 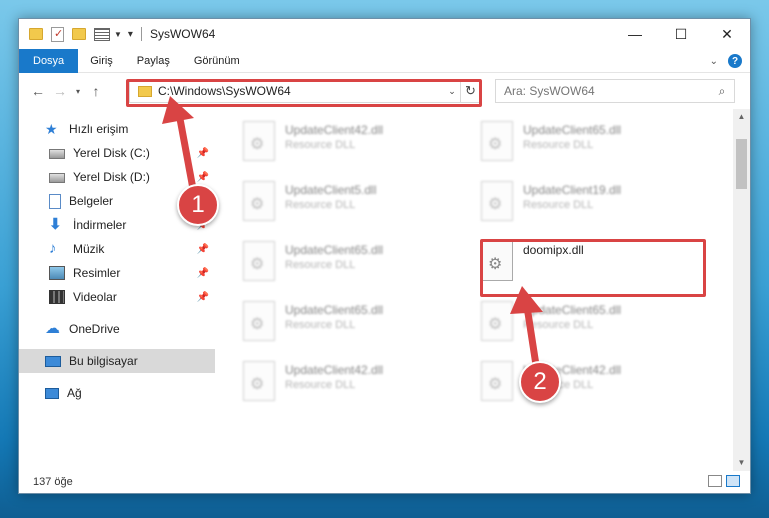 I want to click on step-1-badge: 1, so click(x=198, y=205).